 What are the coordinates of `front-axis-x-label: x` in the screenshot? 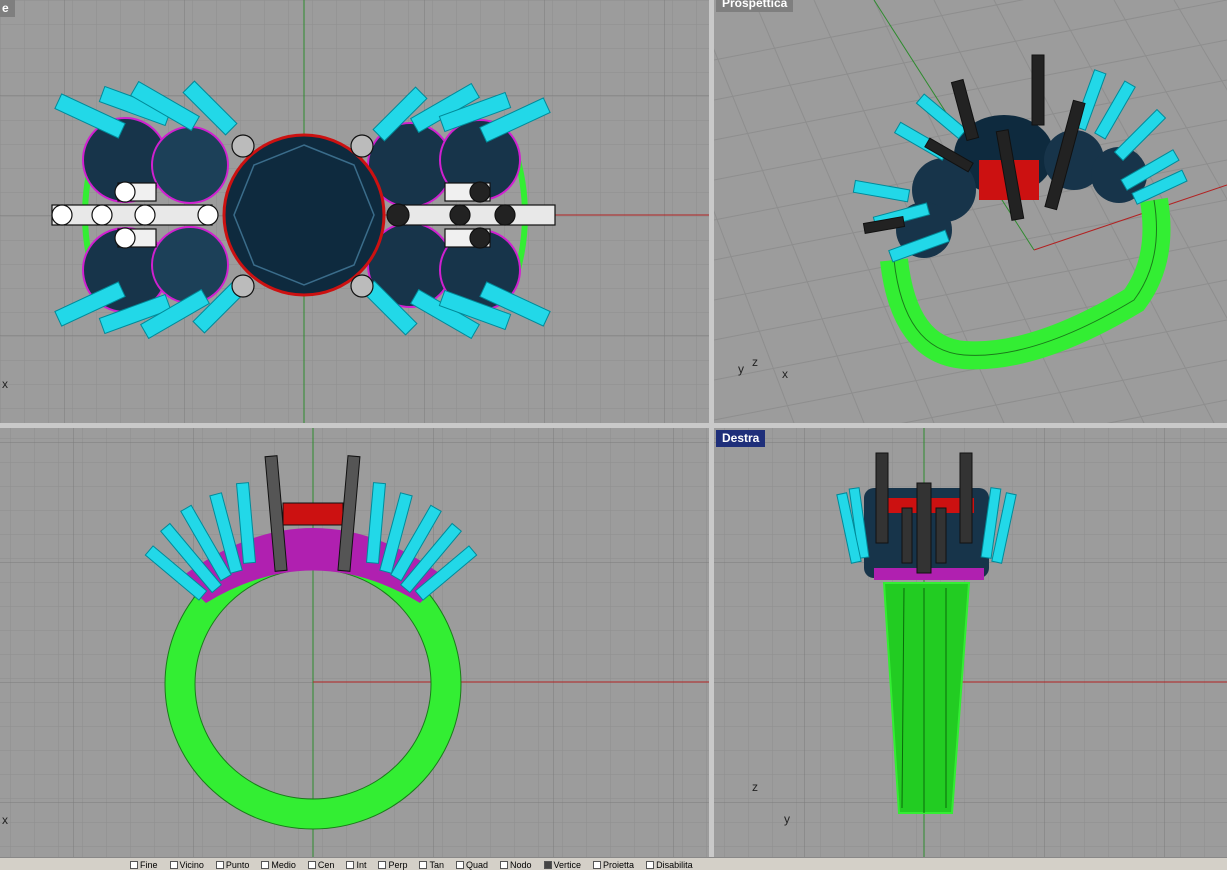 It's located at (5, 820).